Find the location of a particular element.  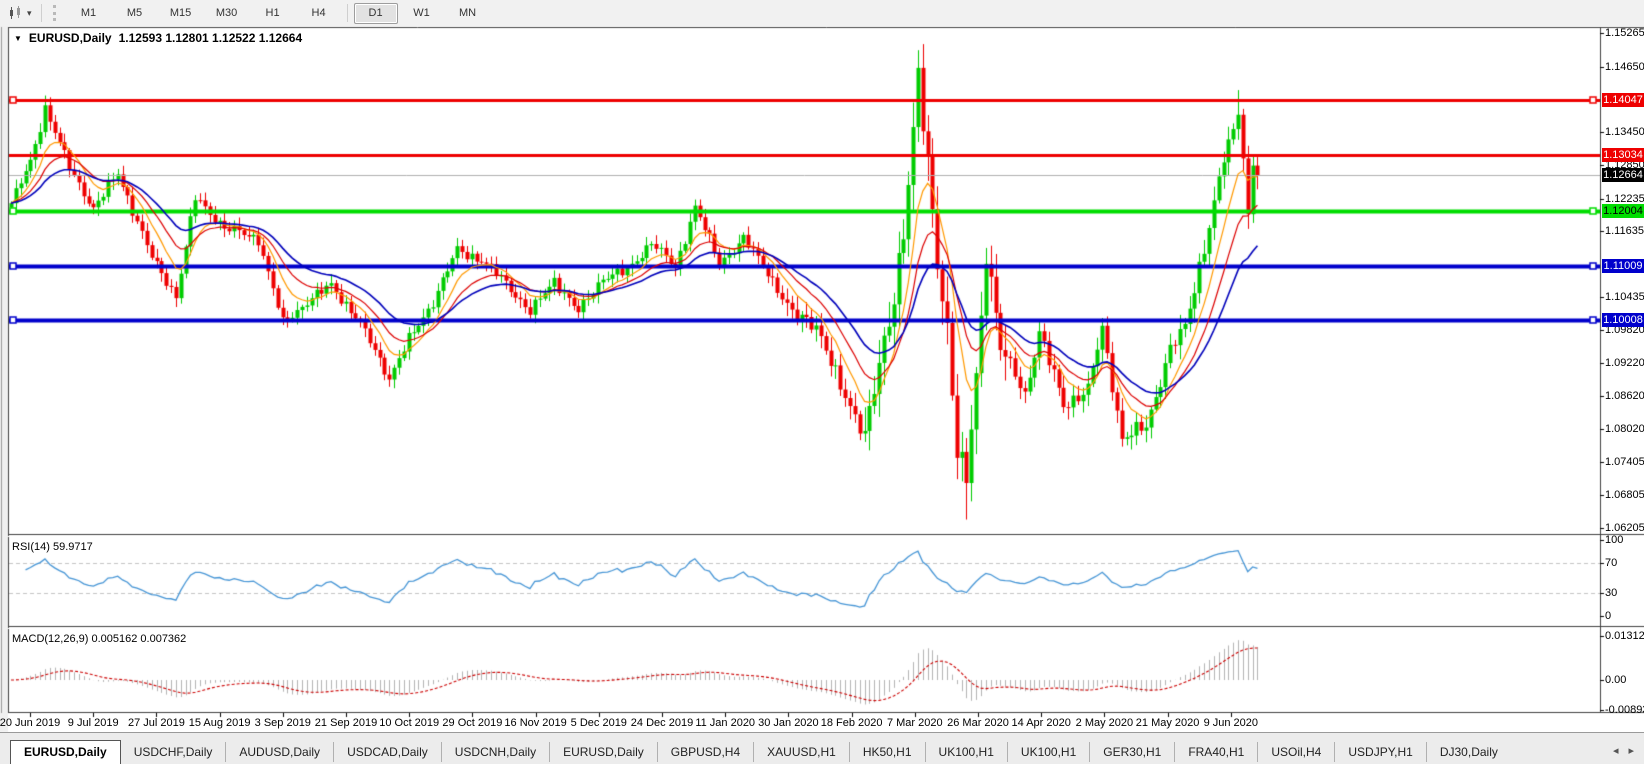

symbol-tab-usoil-h4: USOil,H4 is located at coordinates (1295, 752).